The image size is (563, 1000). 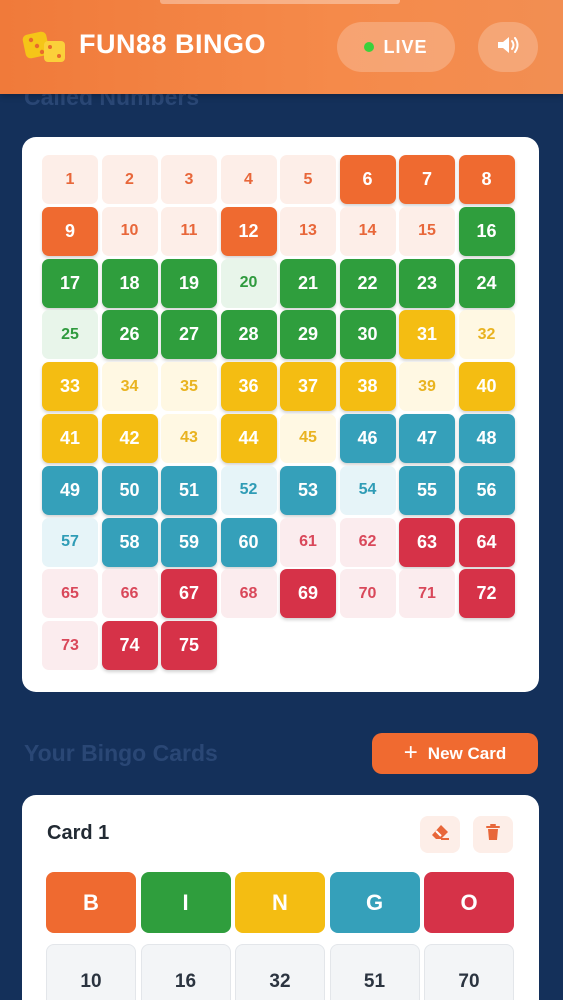 What do you see at coordinates (427, 438) in the screenshot?
I see `number-cell: 47` at bounding box center [427, 438].